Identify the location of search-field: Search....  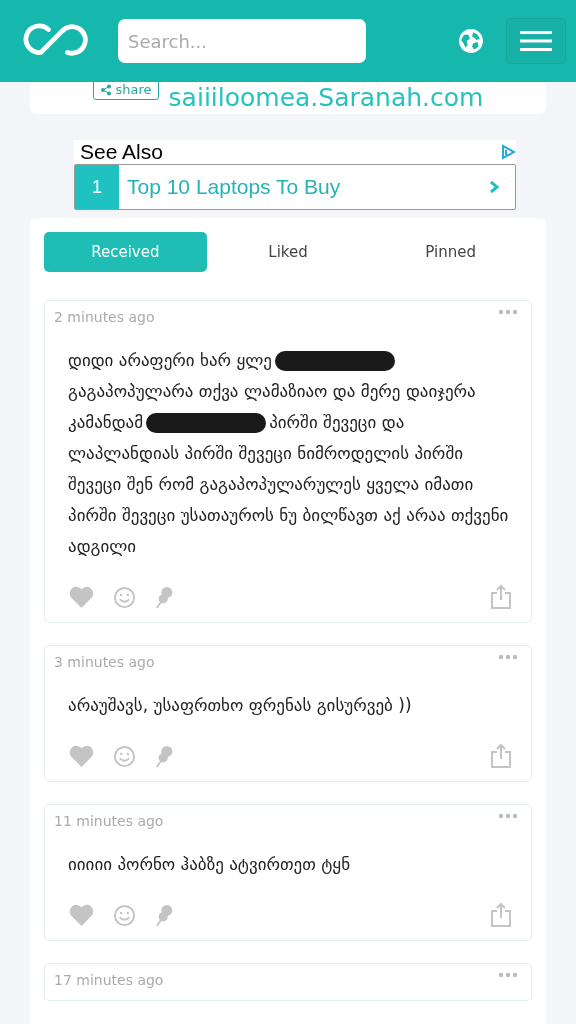
(242, 41).